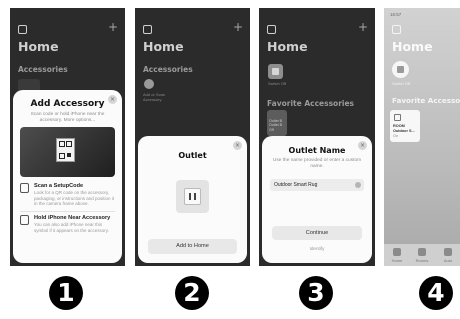 Image resolution: width=460 pixels, height=319 pixels. Describe the element at coordinates (422, 252) in the screenshot. I see `rooms-tab-icon` at that location.